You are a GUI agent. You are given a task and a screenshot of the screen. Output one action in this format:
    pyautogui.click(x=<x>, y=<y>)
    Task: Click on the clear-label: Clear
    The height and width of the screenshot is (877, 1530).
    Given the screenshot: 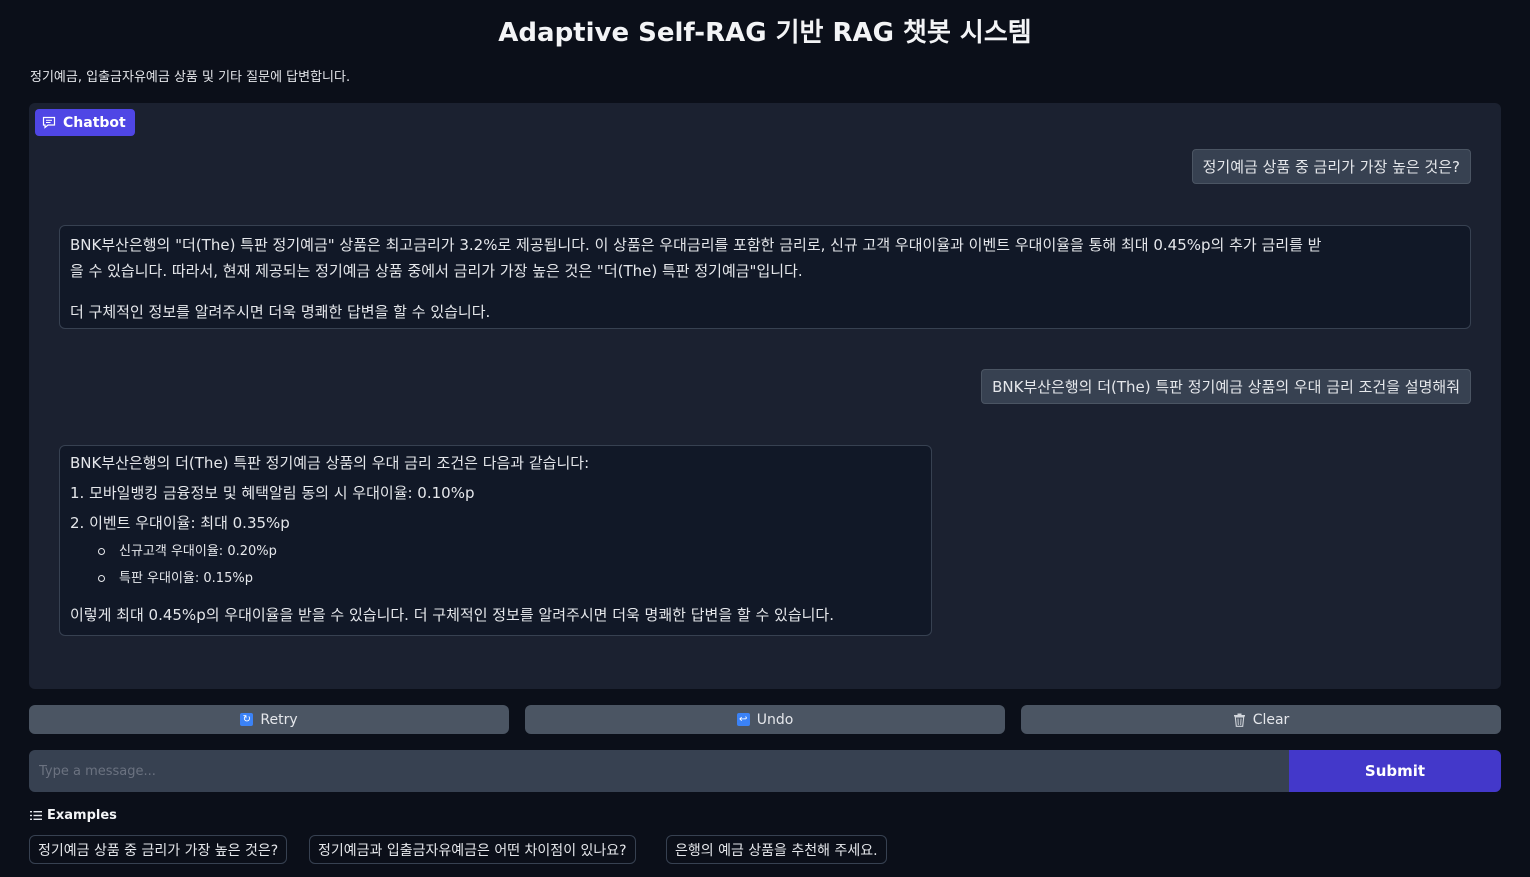 What is the action you would take?
    pyautogui.click(x=1271, y=719)
    